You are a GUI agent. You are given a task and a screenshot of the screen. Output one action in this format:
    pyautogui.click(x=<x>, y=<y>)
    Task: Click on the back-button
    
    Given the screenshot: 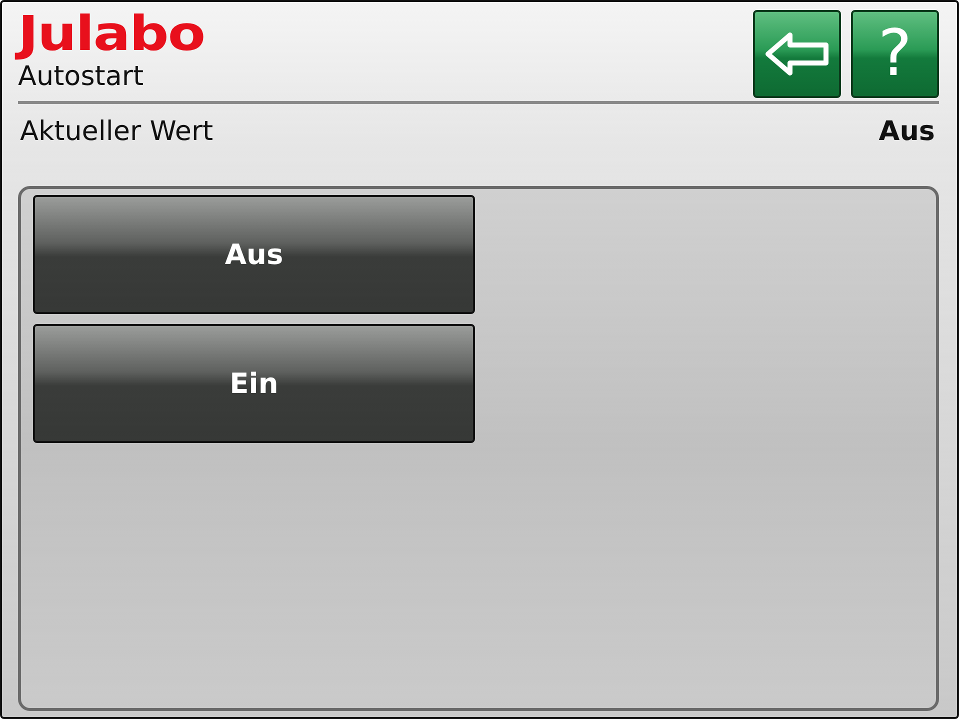 What is the action you would take?
    pyautogui.click(x=797, y=54)
    